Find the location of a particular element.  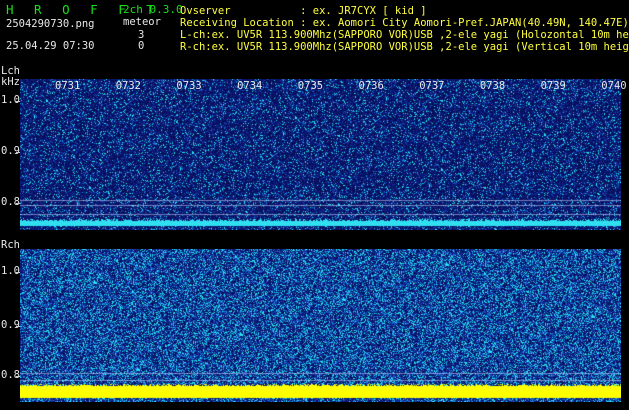

meteor-count-rch: 0 is located at coordinates (141, 46).